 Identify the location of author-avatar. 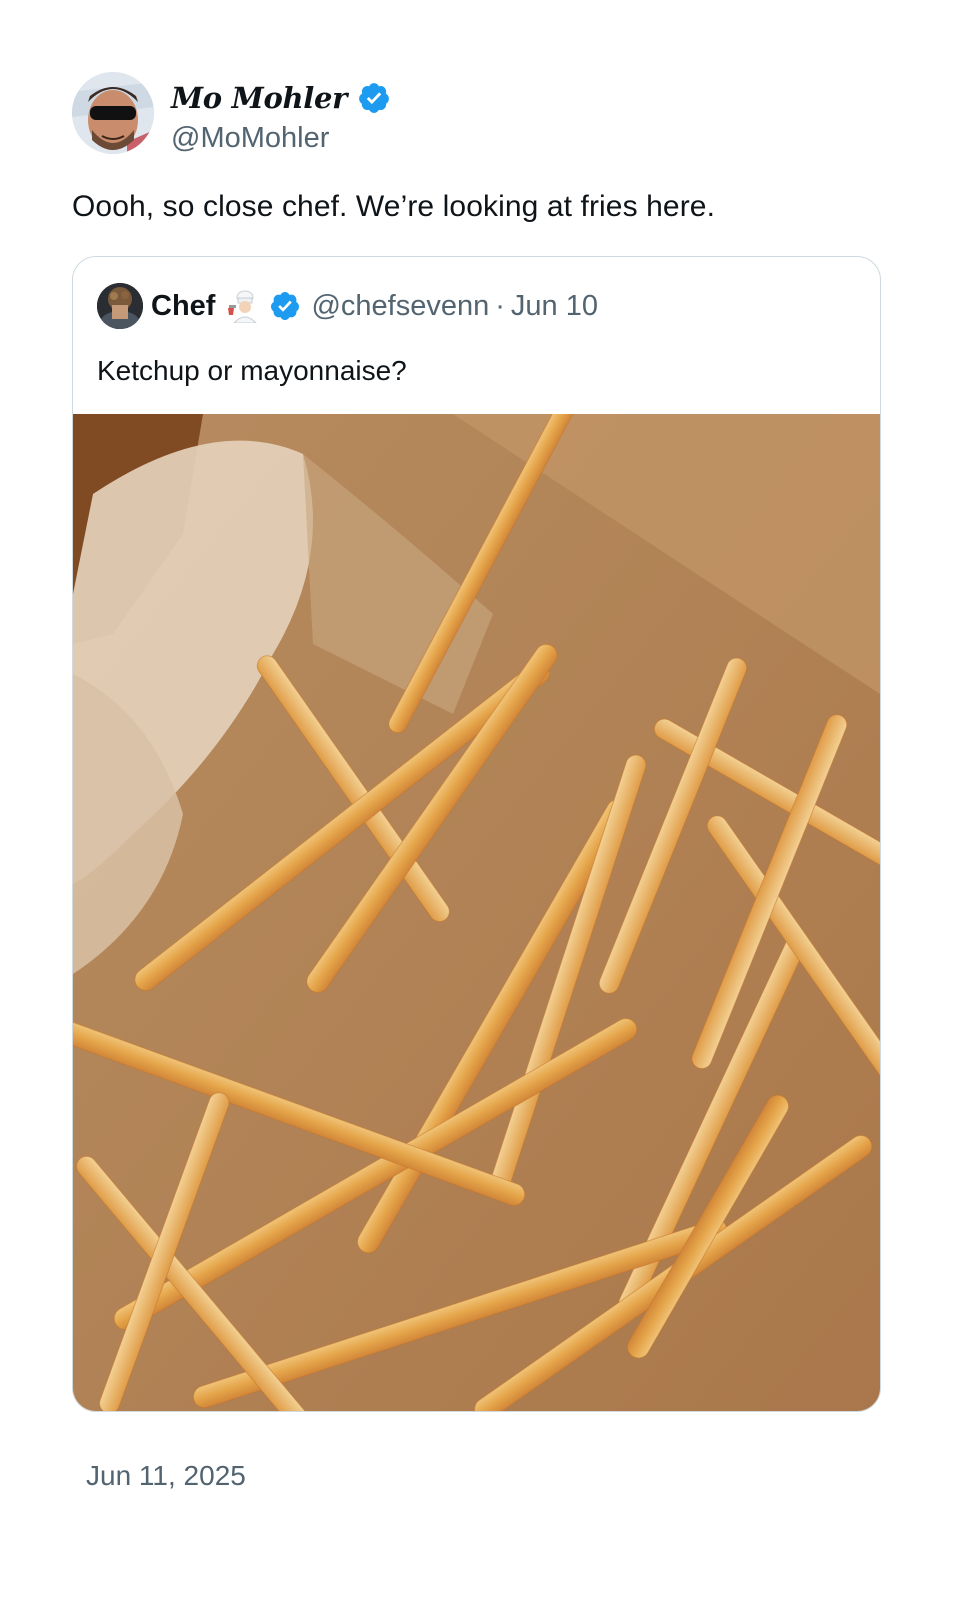
(113, 113).